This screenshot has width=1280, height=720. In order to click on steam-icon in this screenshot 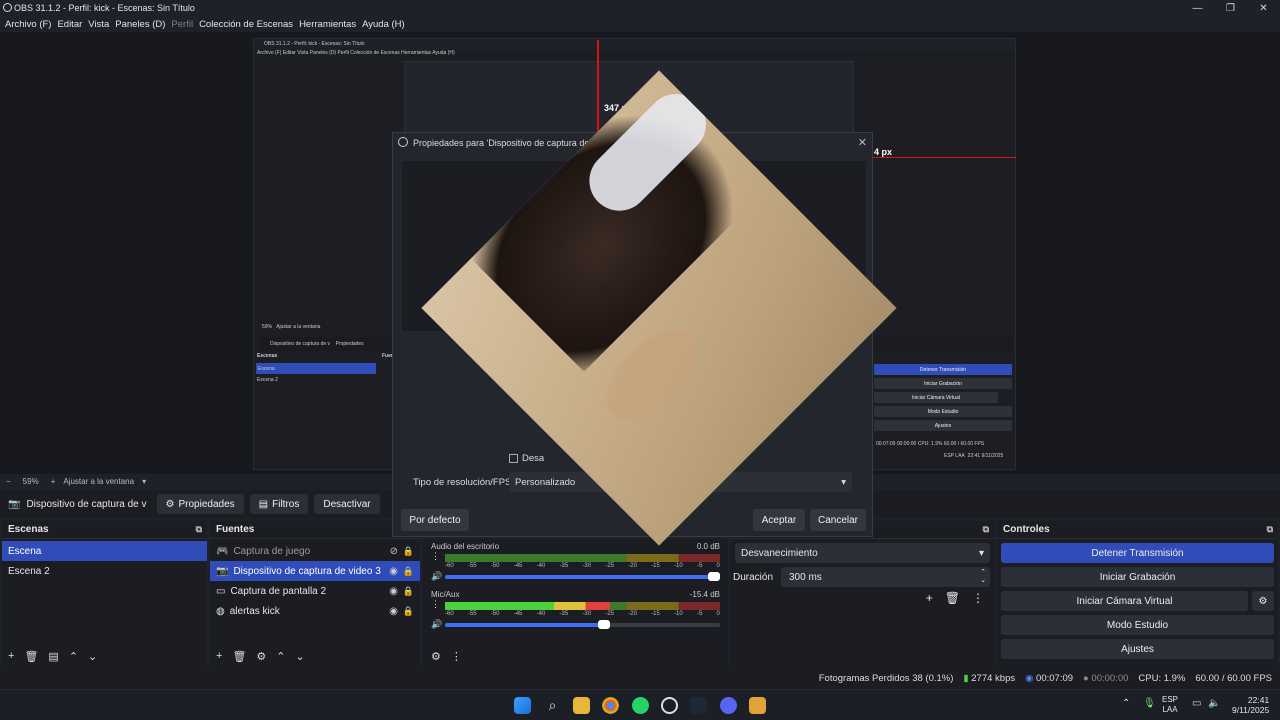, I will do `click(698, 705)`.